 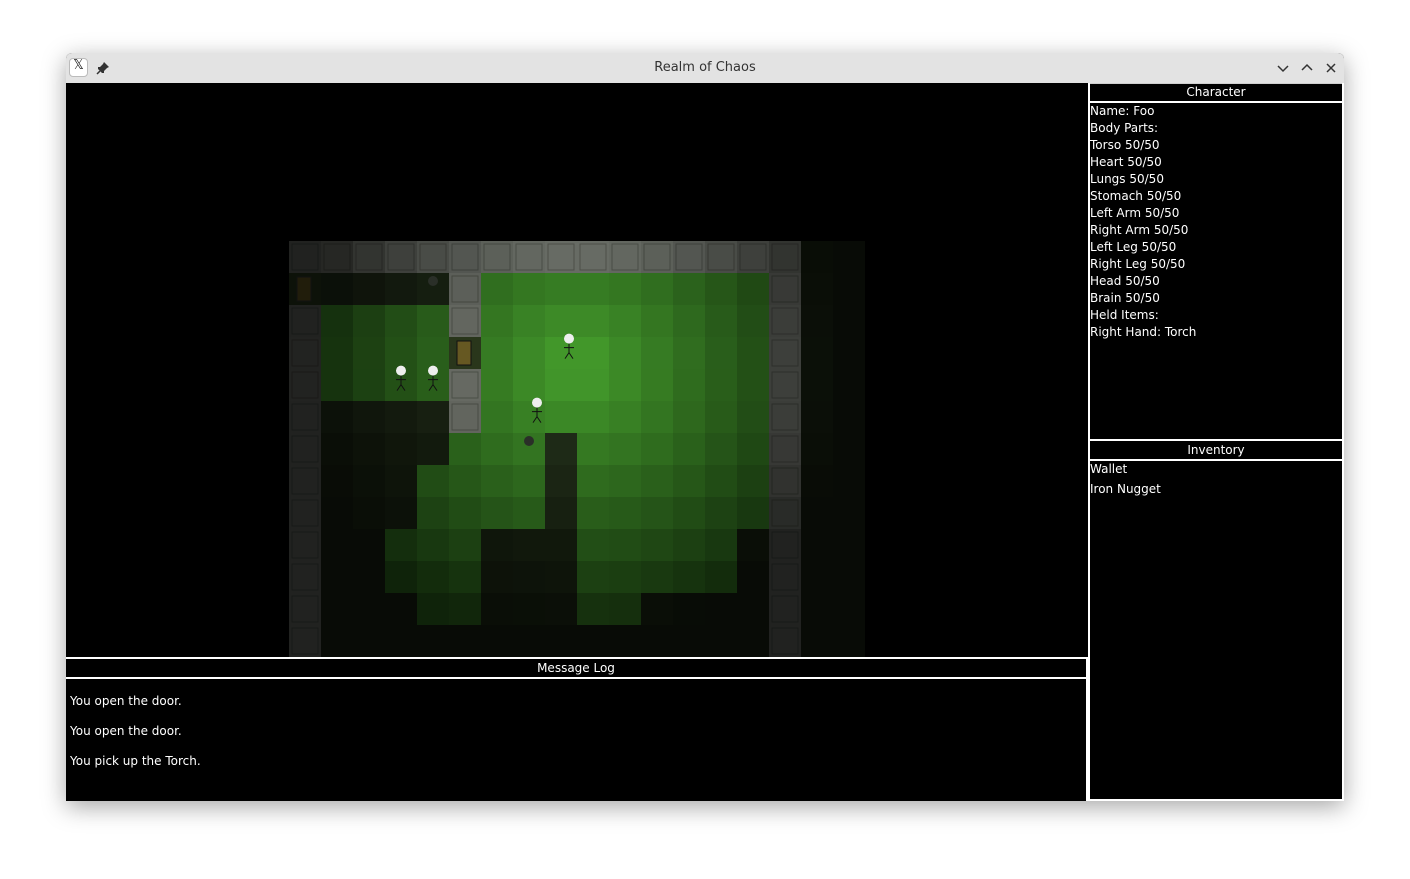 I want to click on inventory-item: Iron Nugget, so click(x=1216, y=491).